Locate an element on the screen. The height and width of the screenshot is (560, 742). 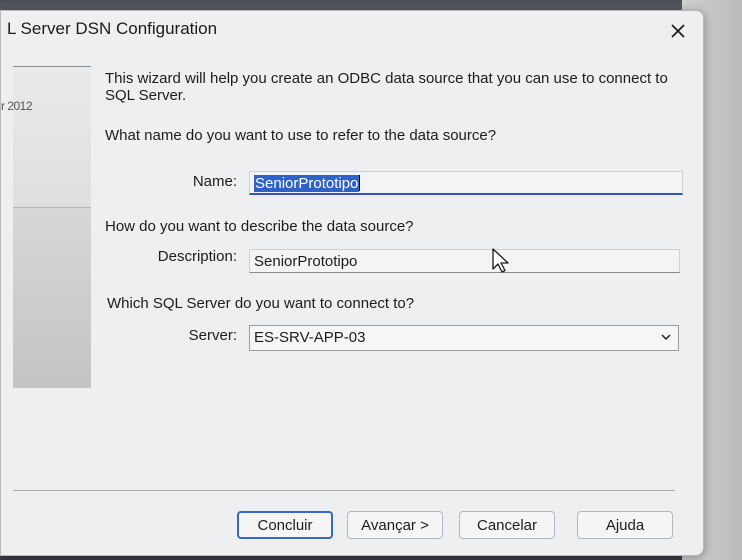
close-icon is located at coordinates (678, 31).